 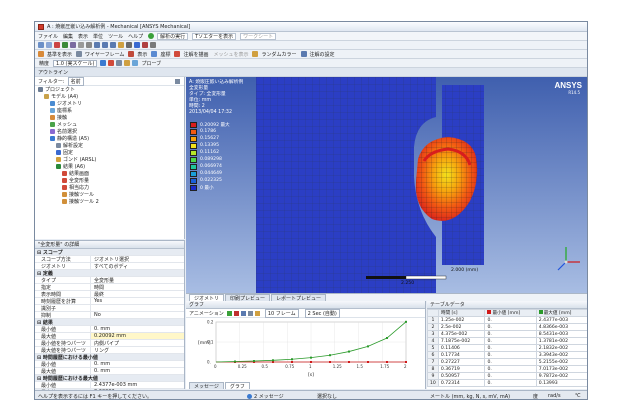 I want to click on table-row: 2 2.5e-002 0. 4.8366e-003, so click(x=507, y=327).